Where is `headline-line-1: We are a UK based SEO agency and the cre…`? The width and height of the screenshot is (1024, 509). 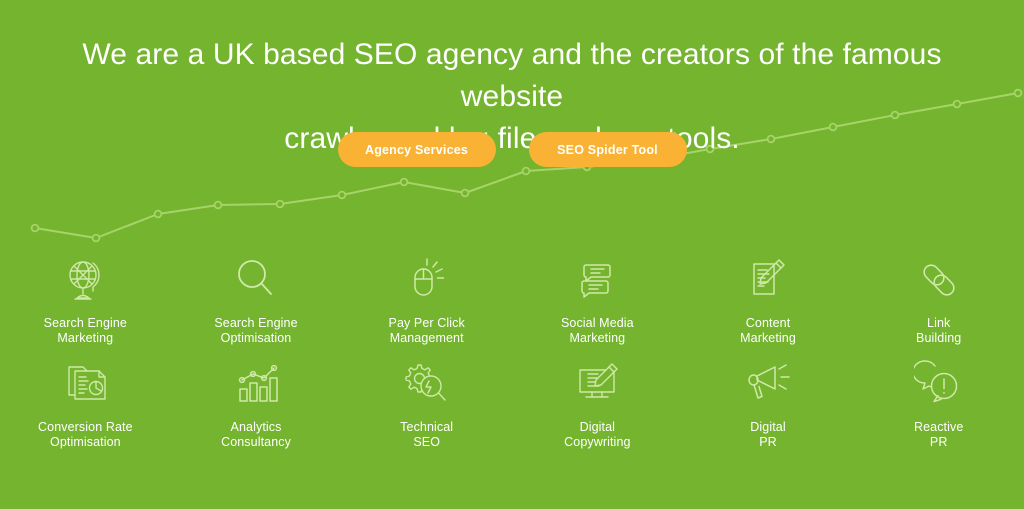 headline-line-1: We are a UK based SEO agency and the cre… is located at coordinates (512, 76).